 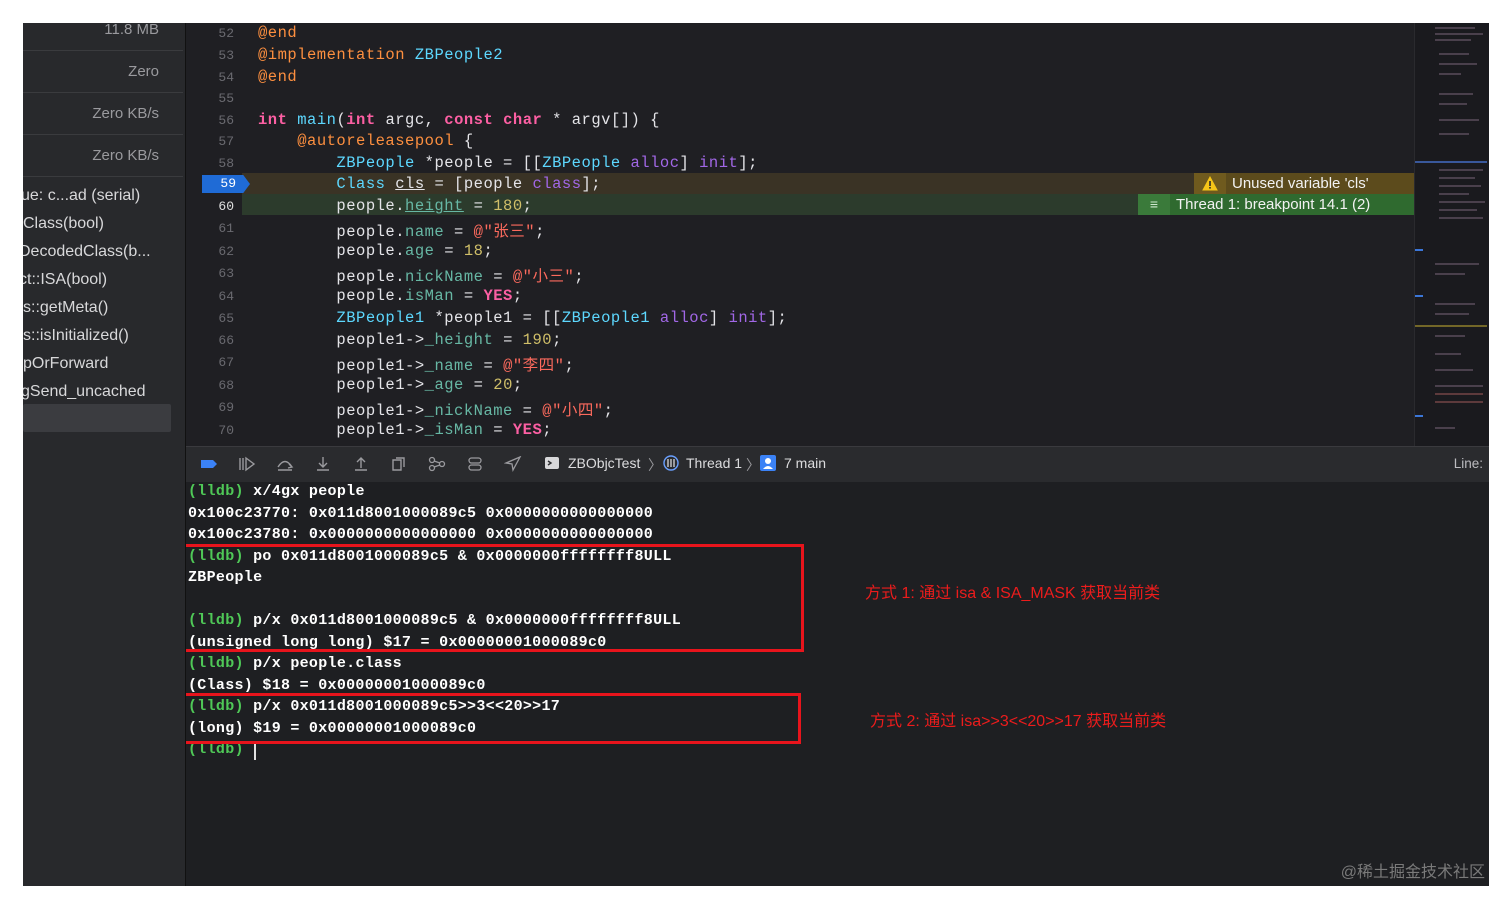 What do you see at coordinates (399, 464) in the screenshot?
I see `view-hierarchy-icon` at bounding box center [399, 464].